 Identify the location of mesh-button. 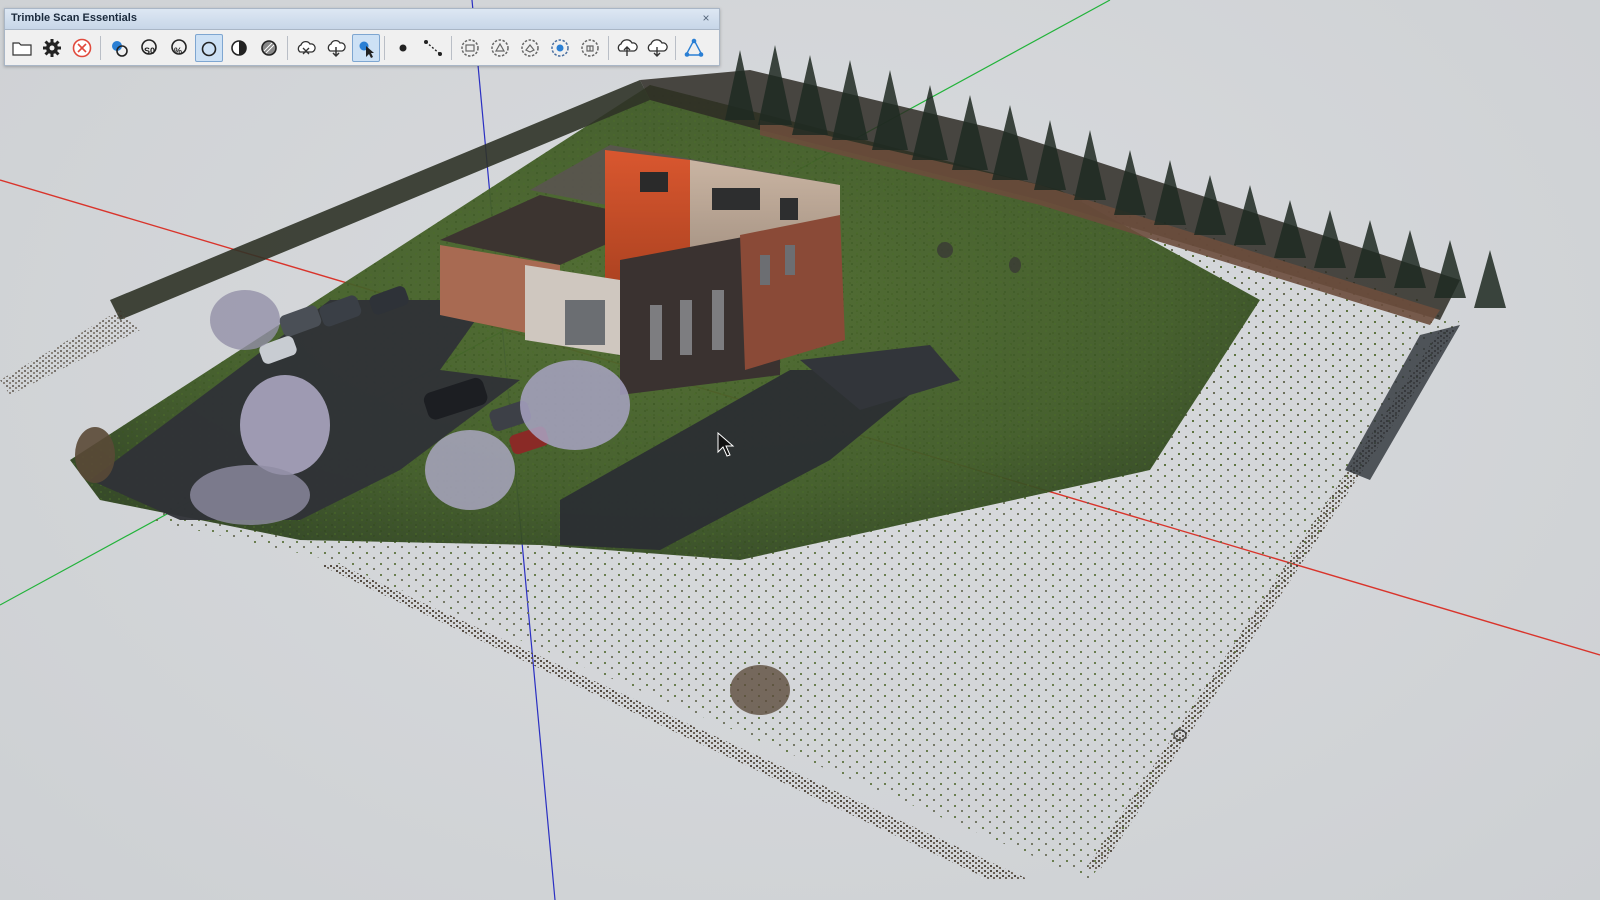
(694, 48).